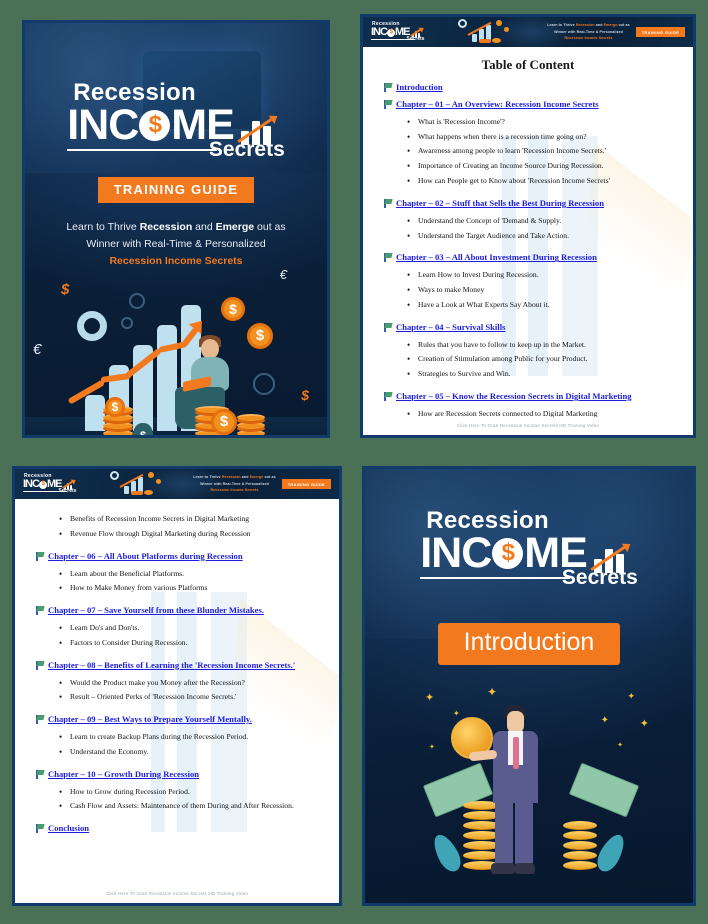 The height and width of the screenshot is (924, 708). I want to click on toc-entry: Chapter – 10 – Growth During Recession, so click(180, 775).